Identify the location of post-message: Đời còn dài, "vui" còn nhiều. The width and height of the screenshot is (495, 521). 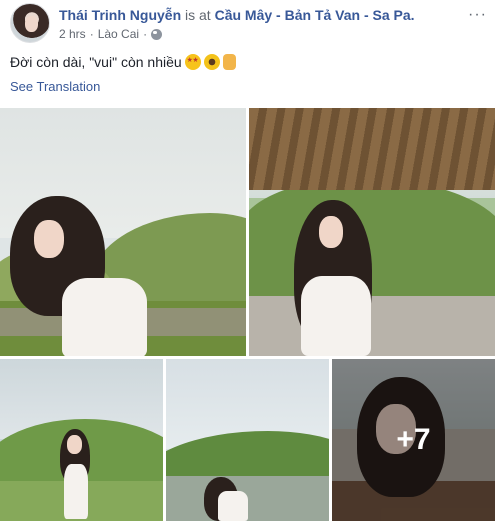
(96, 62).